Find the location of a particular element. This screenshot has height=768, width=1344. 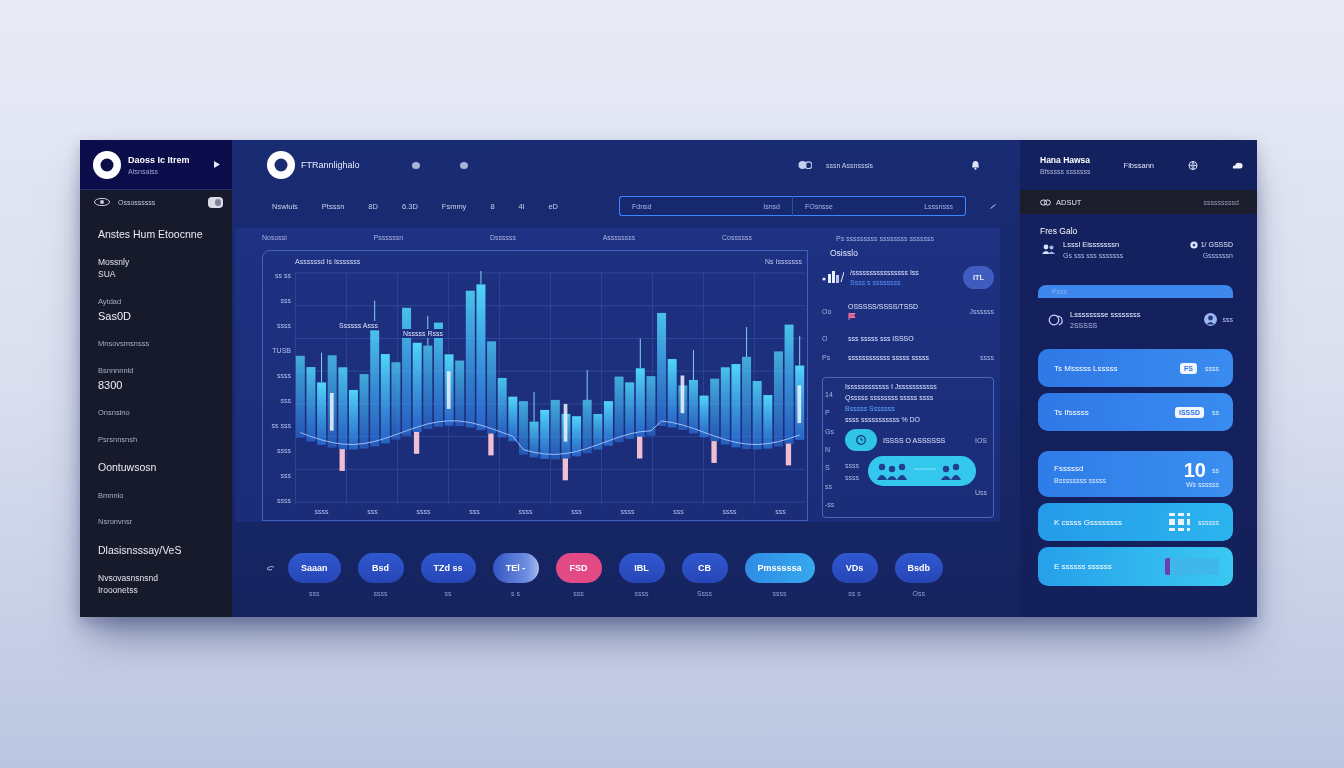

ring-icon is located at coordinates (1193, 244).